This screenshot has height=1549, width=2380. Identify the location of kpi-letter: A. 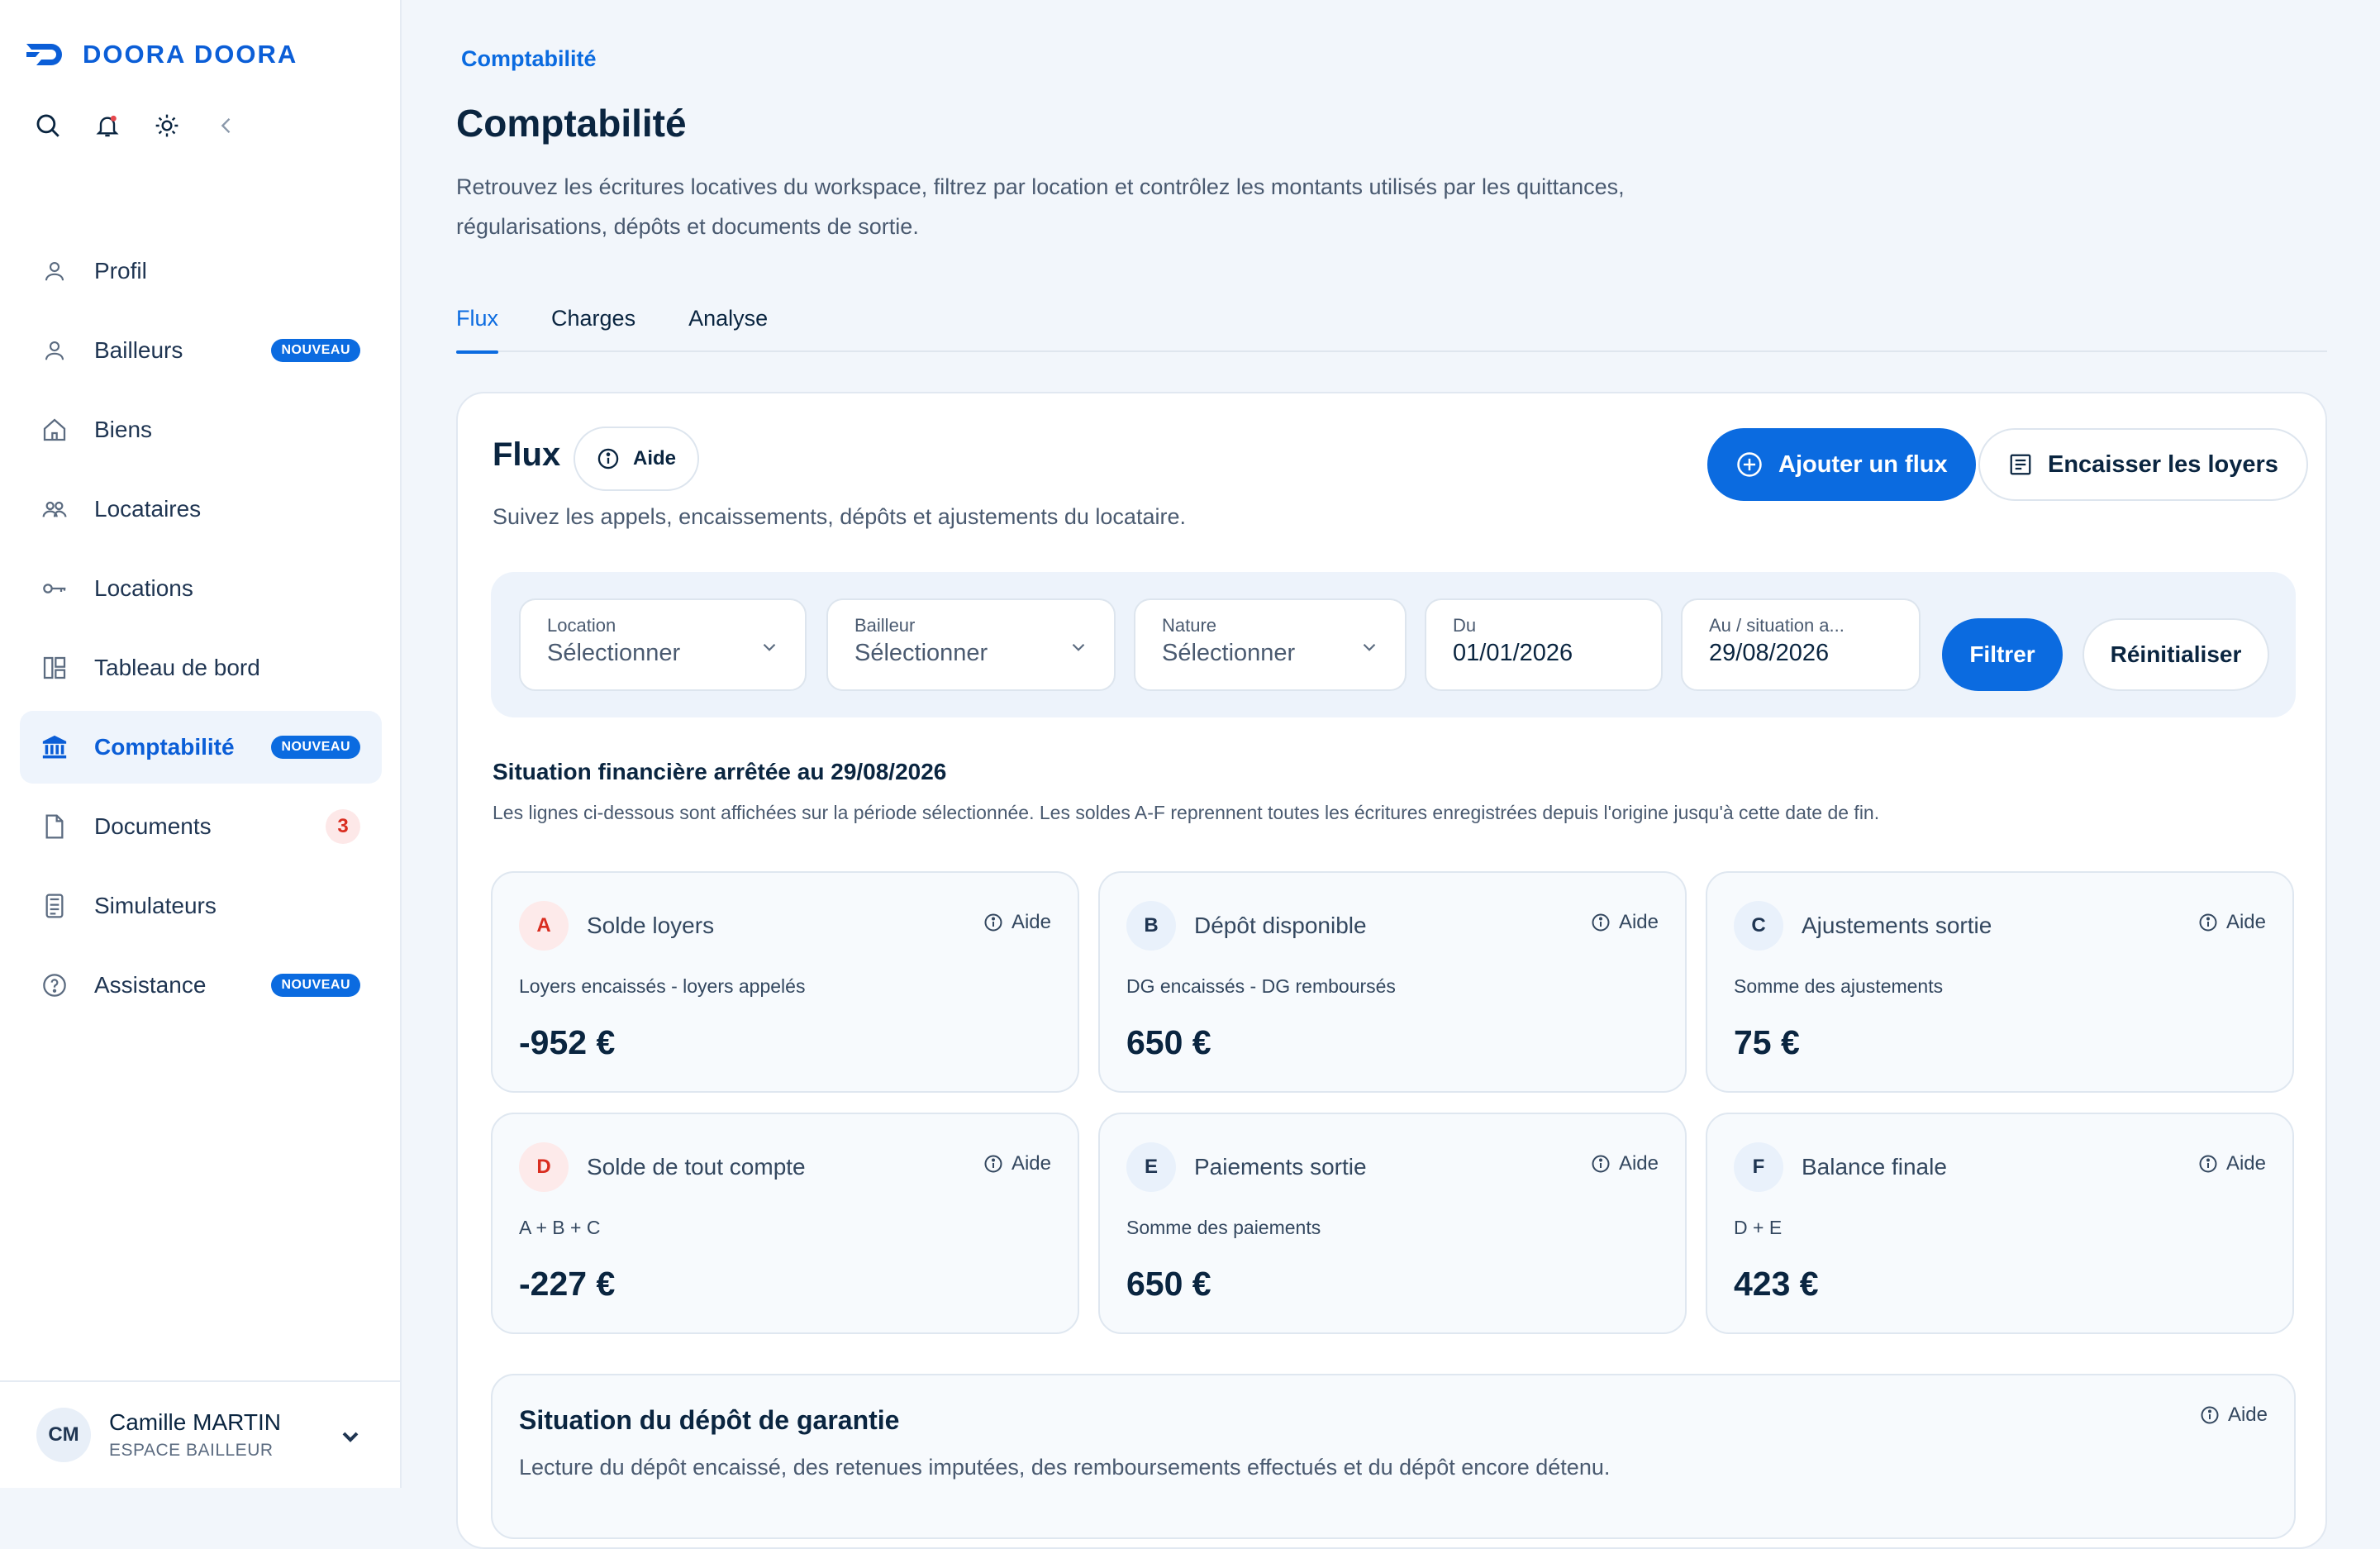
(544, 926).